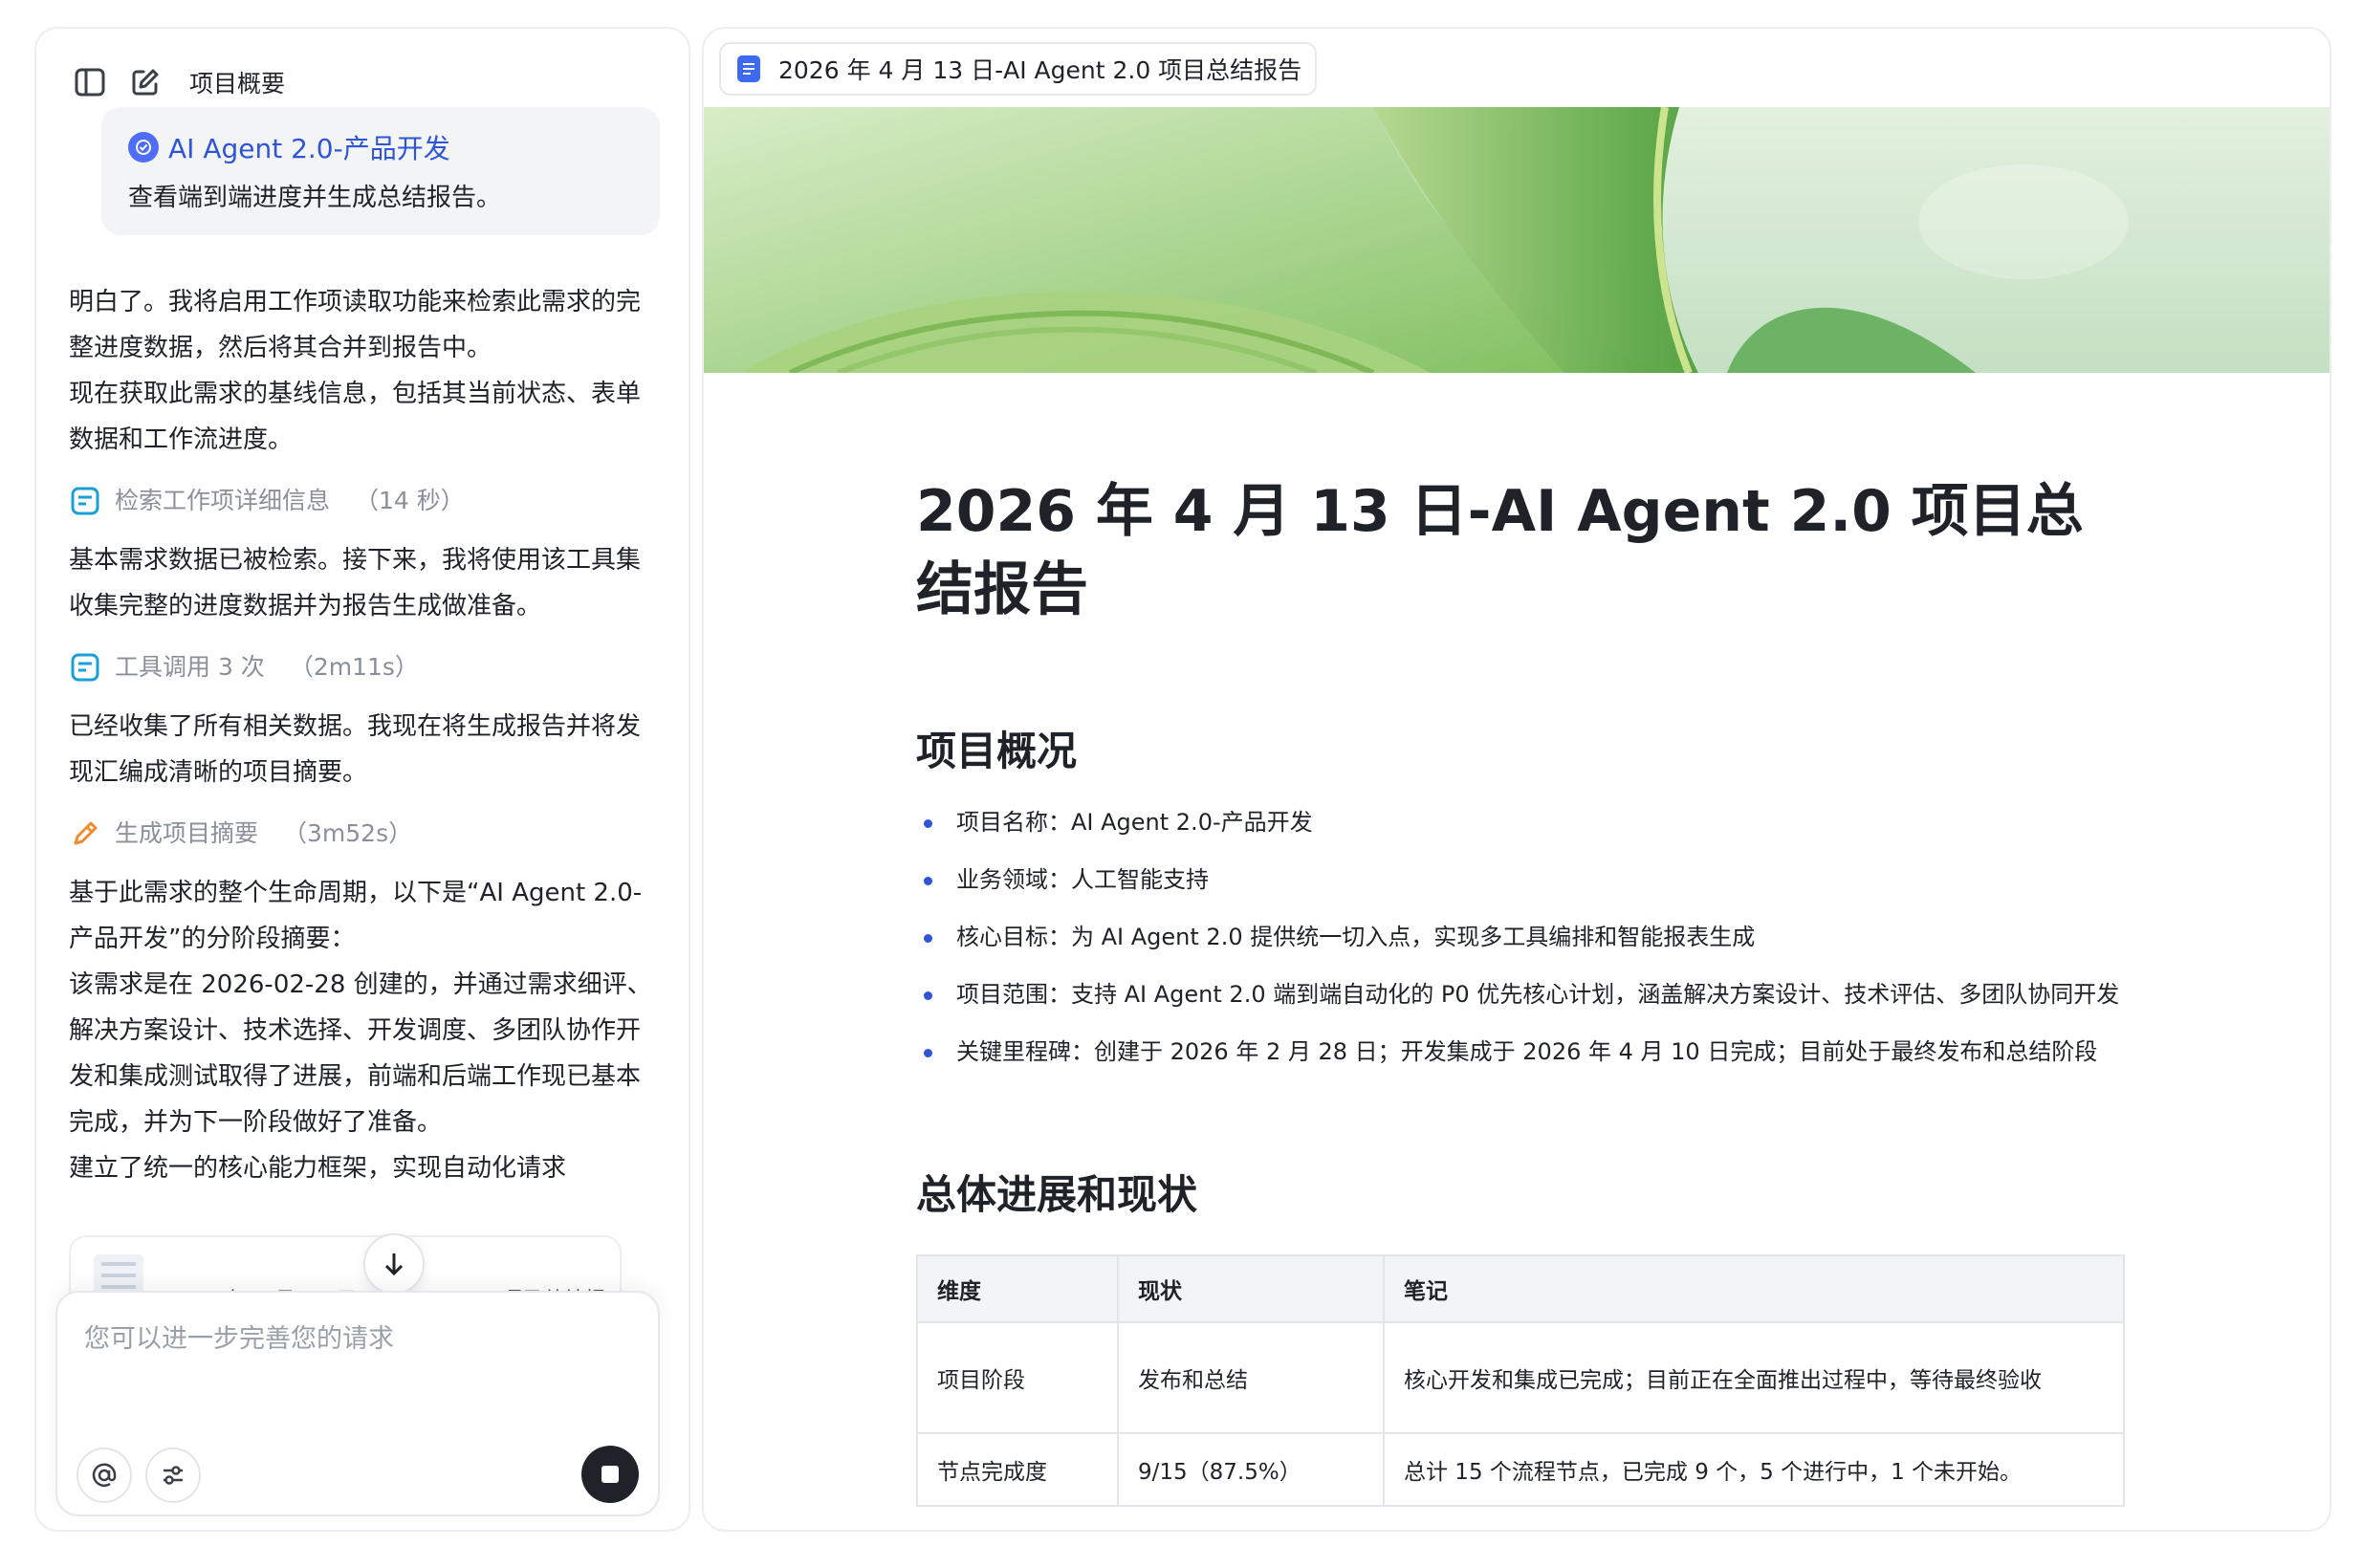  I want to click on stop-icon, so click(610, 1474).